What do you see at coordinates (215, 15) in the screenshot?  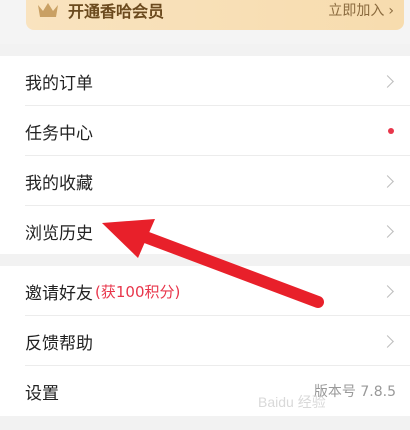 I see `vip-banner: 开通香哈会员 立即加入 ›` at bounding box center [215, 15].